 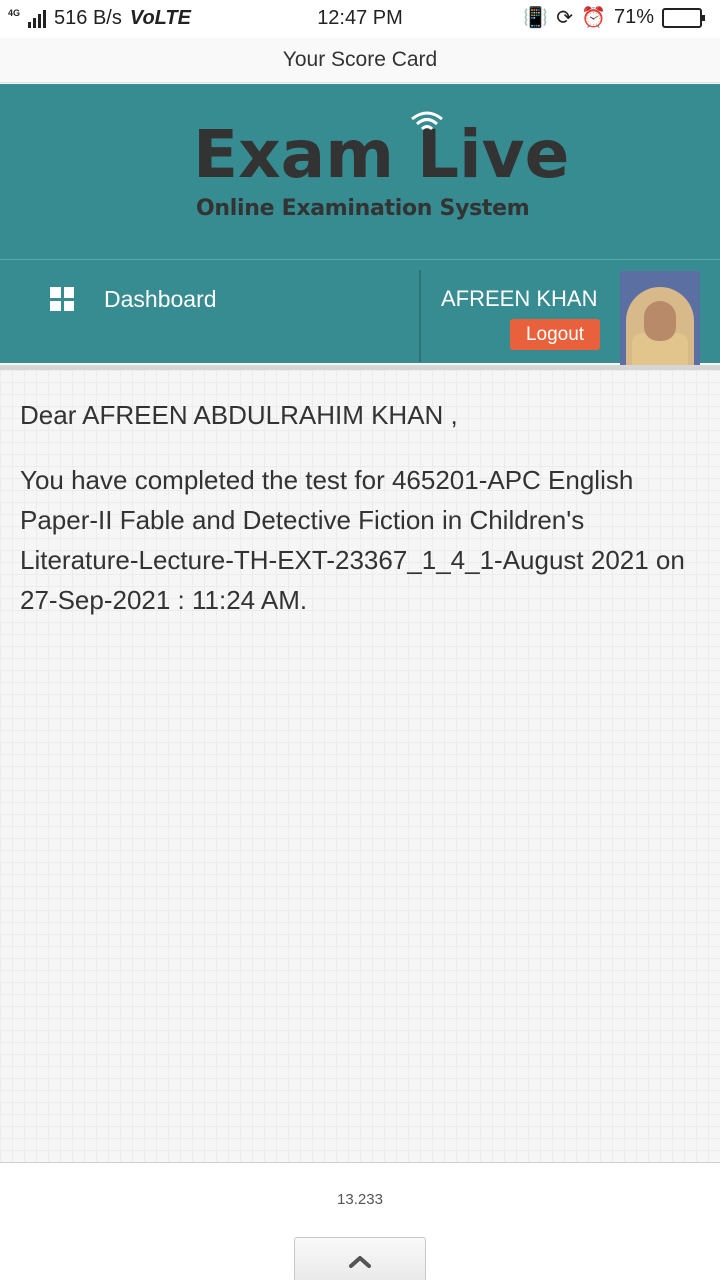 What do you see at coordinates (360, 1262) in the screenshot?
I see `chevron-up-icon` at bounding box center [360, 1262].